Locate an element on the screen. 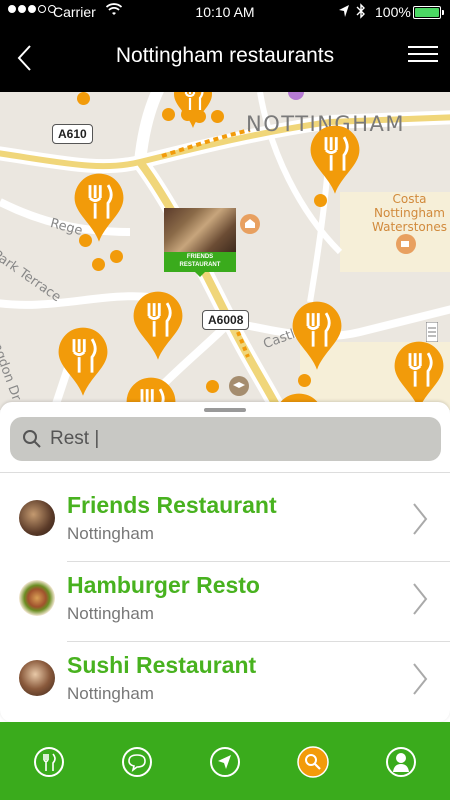 Image resolution: width=450 pixels, height=800 pixels. list-item: Hamburger Resto Nottingham is located at coordinates (225, 602).